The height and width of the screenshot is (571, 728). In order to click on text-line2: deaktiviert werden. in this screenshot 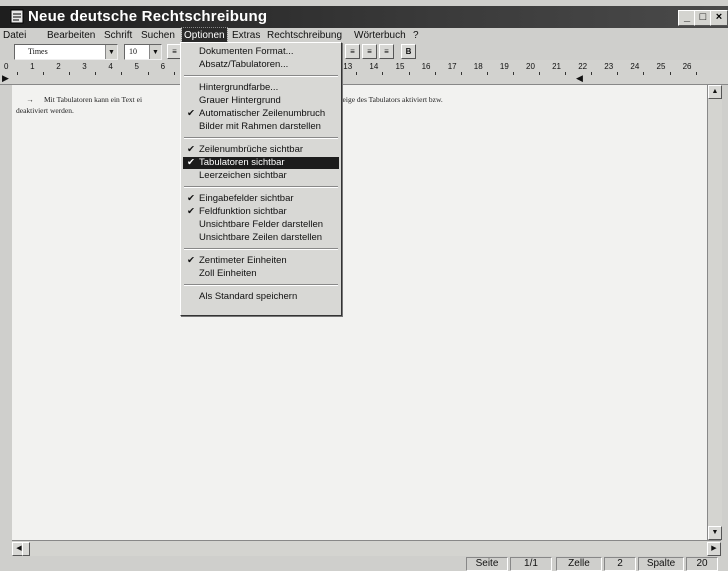, I will do `click(45, 110)`.